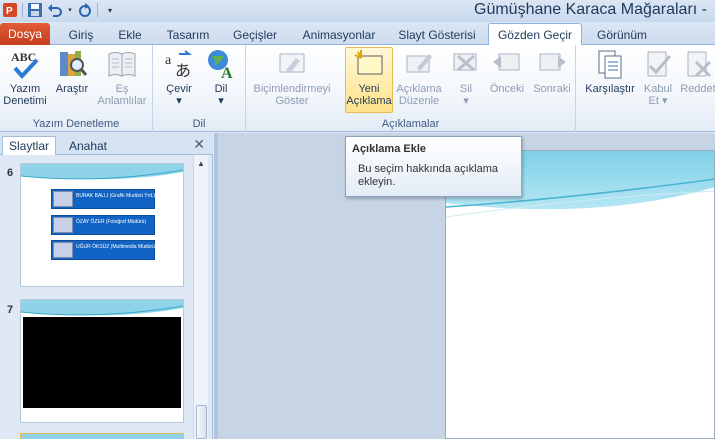 This screenshot has width=715, height=439. Describe the element at coordinates (622, 34) in the screenshot. I see `tab-view: Görünüm` at that location.